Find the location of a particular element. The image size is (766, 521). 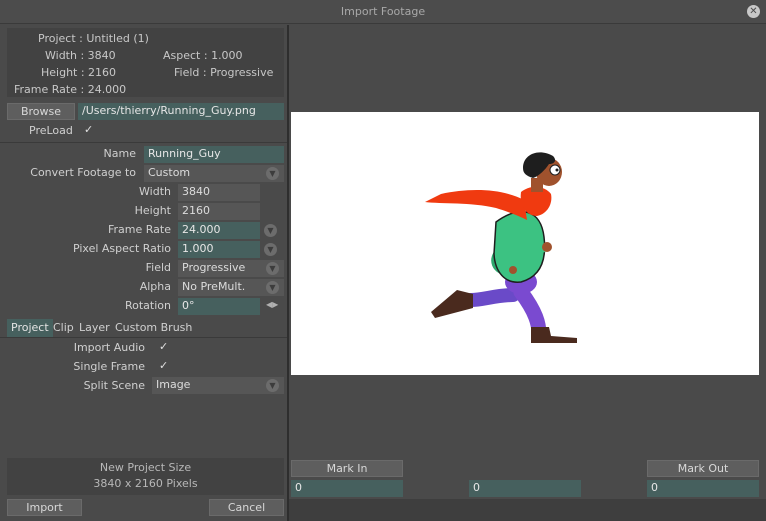

browse-button: Browse is located at coordinates (41, 111).